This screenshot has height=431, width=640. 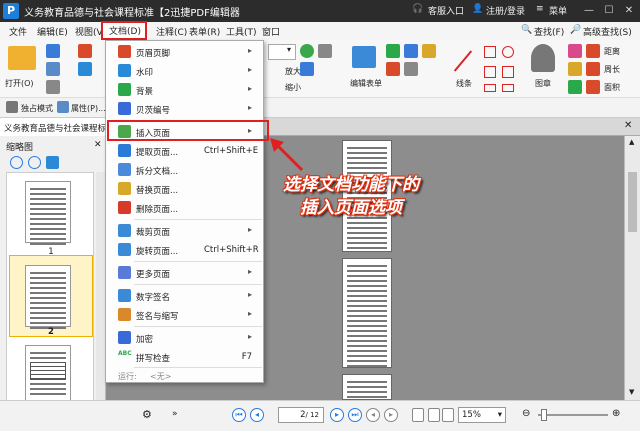 What do you see at coordinates (631, 392) in the screenshot?
I see `scroll-down-icon: ▼` at bounding box center [631, 392].